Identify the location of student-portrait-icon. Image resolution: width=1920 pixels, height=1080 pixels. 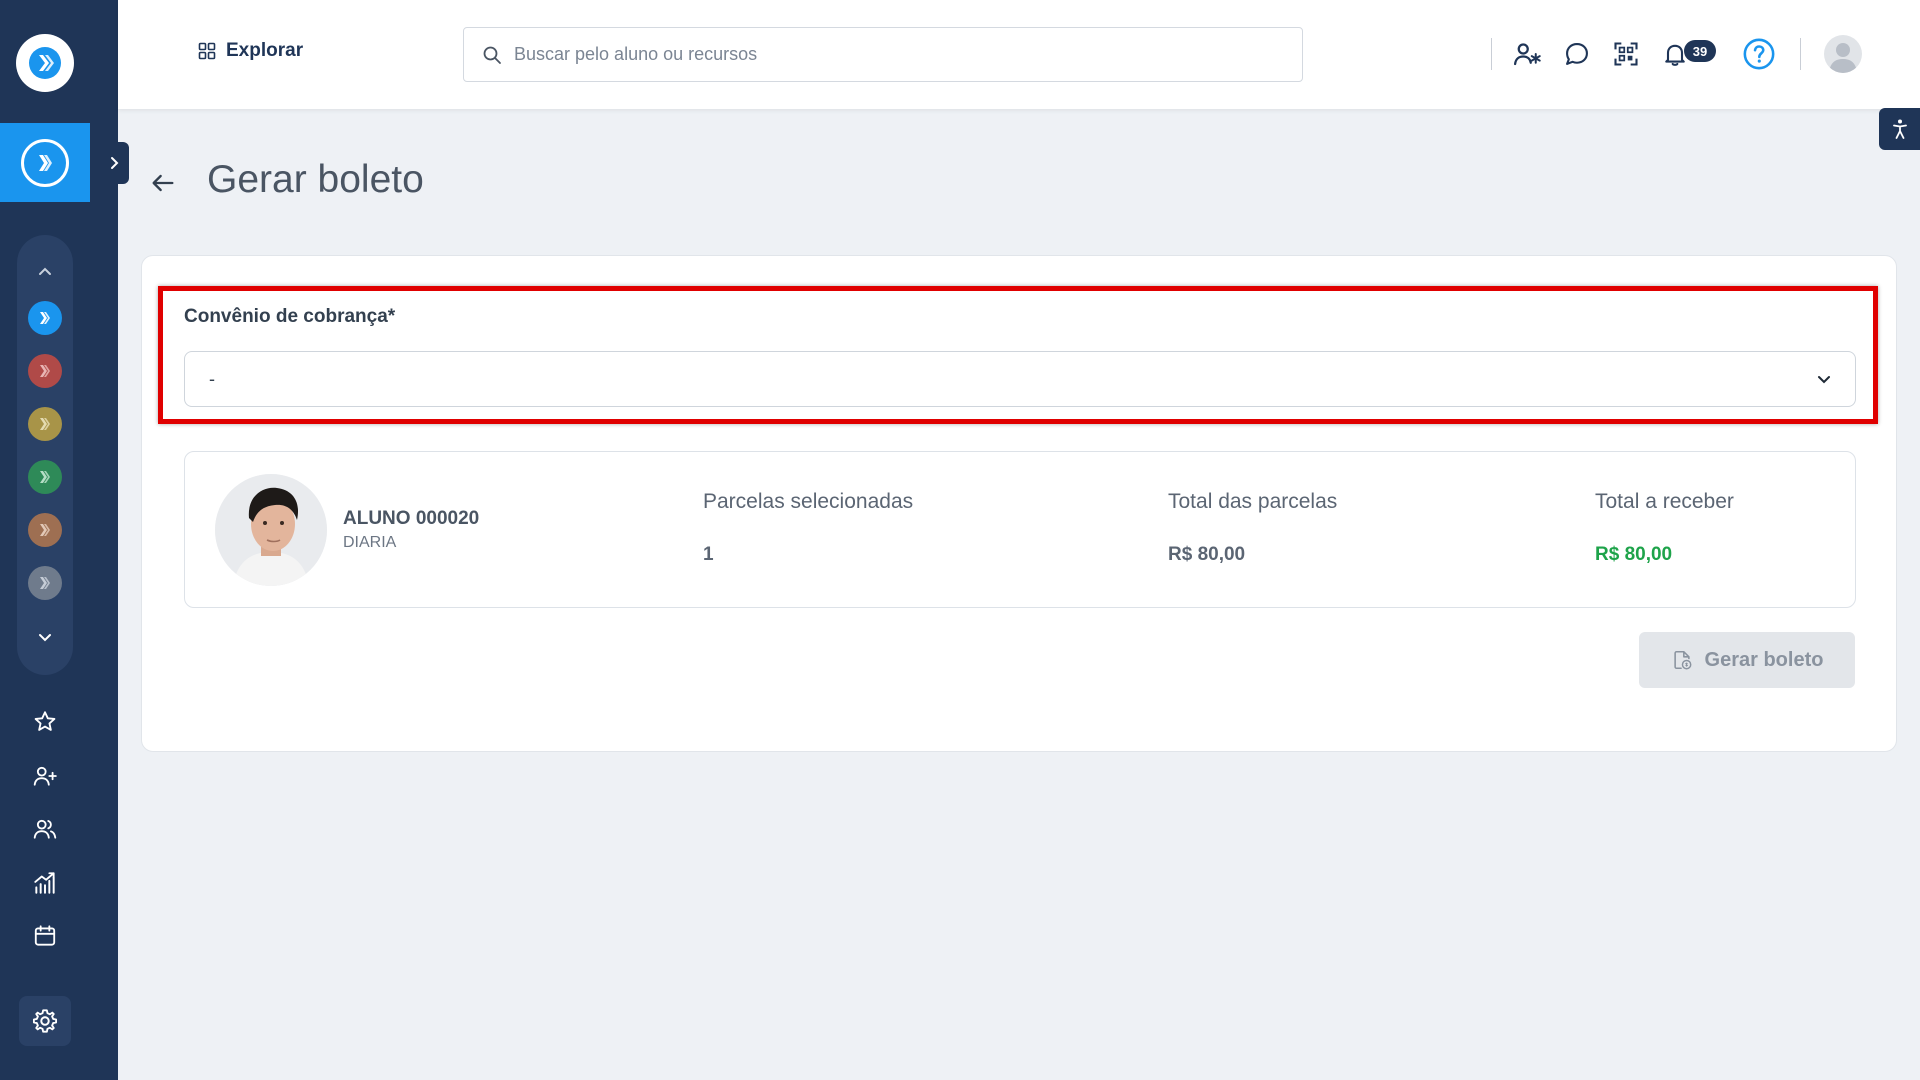
(271, 530).